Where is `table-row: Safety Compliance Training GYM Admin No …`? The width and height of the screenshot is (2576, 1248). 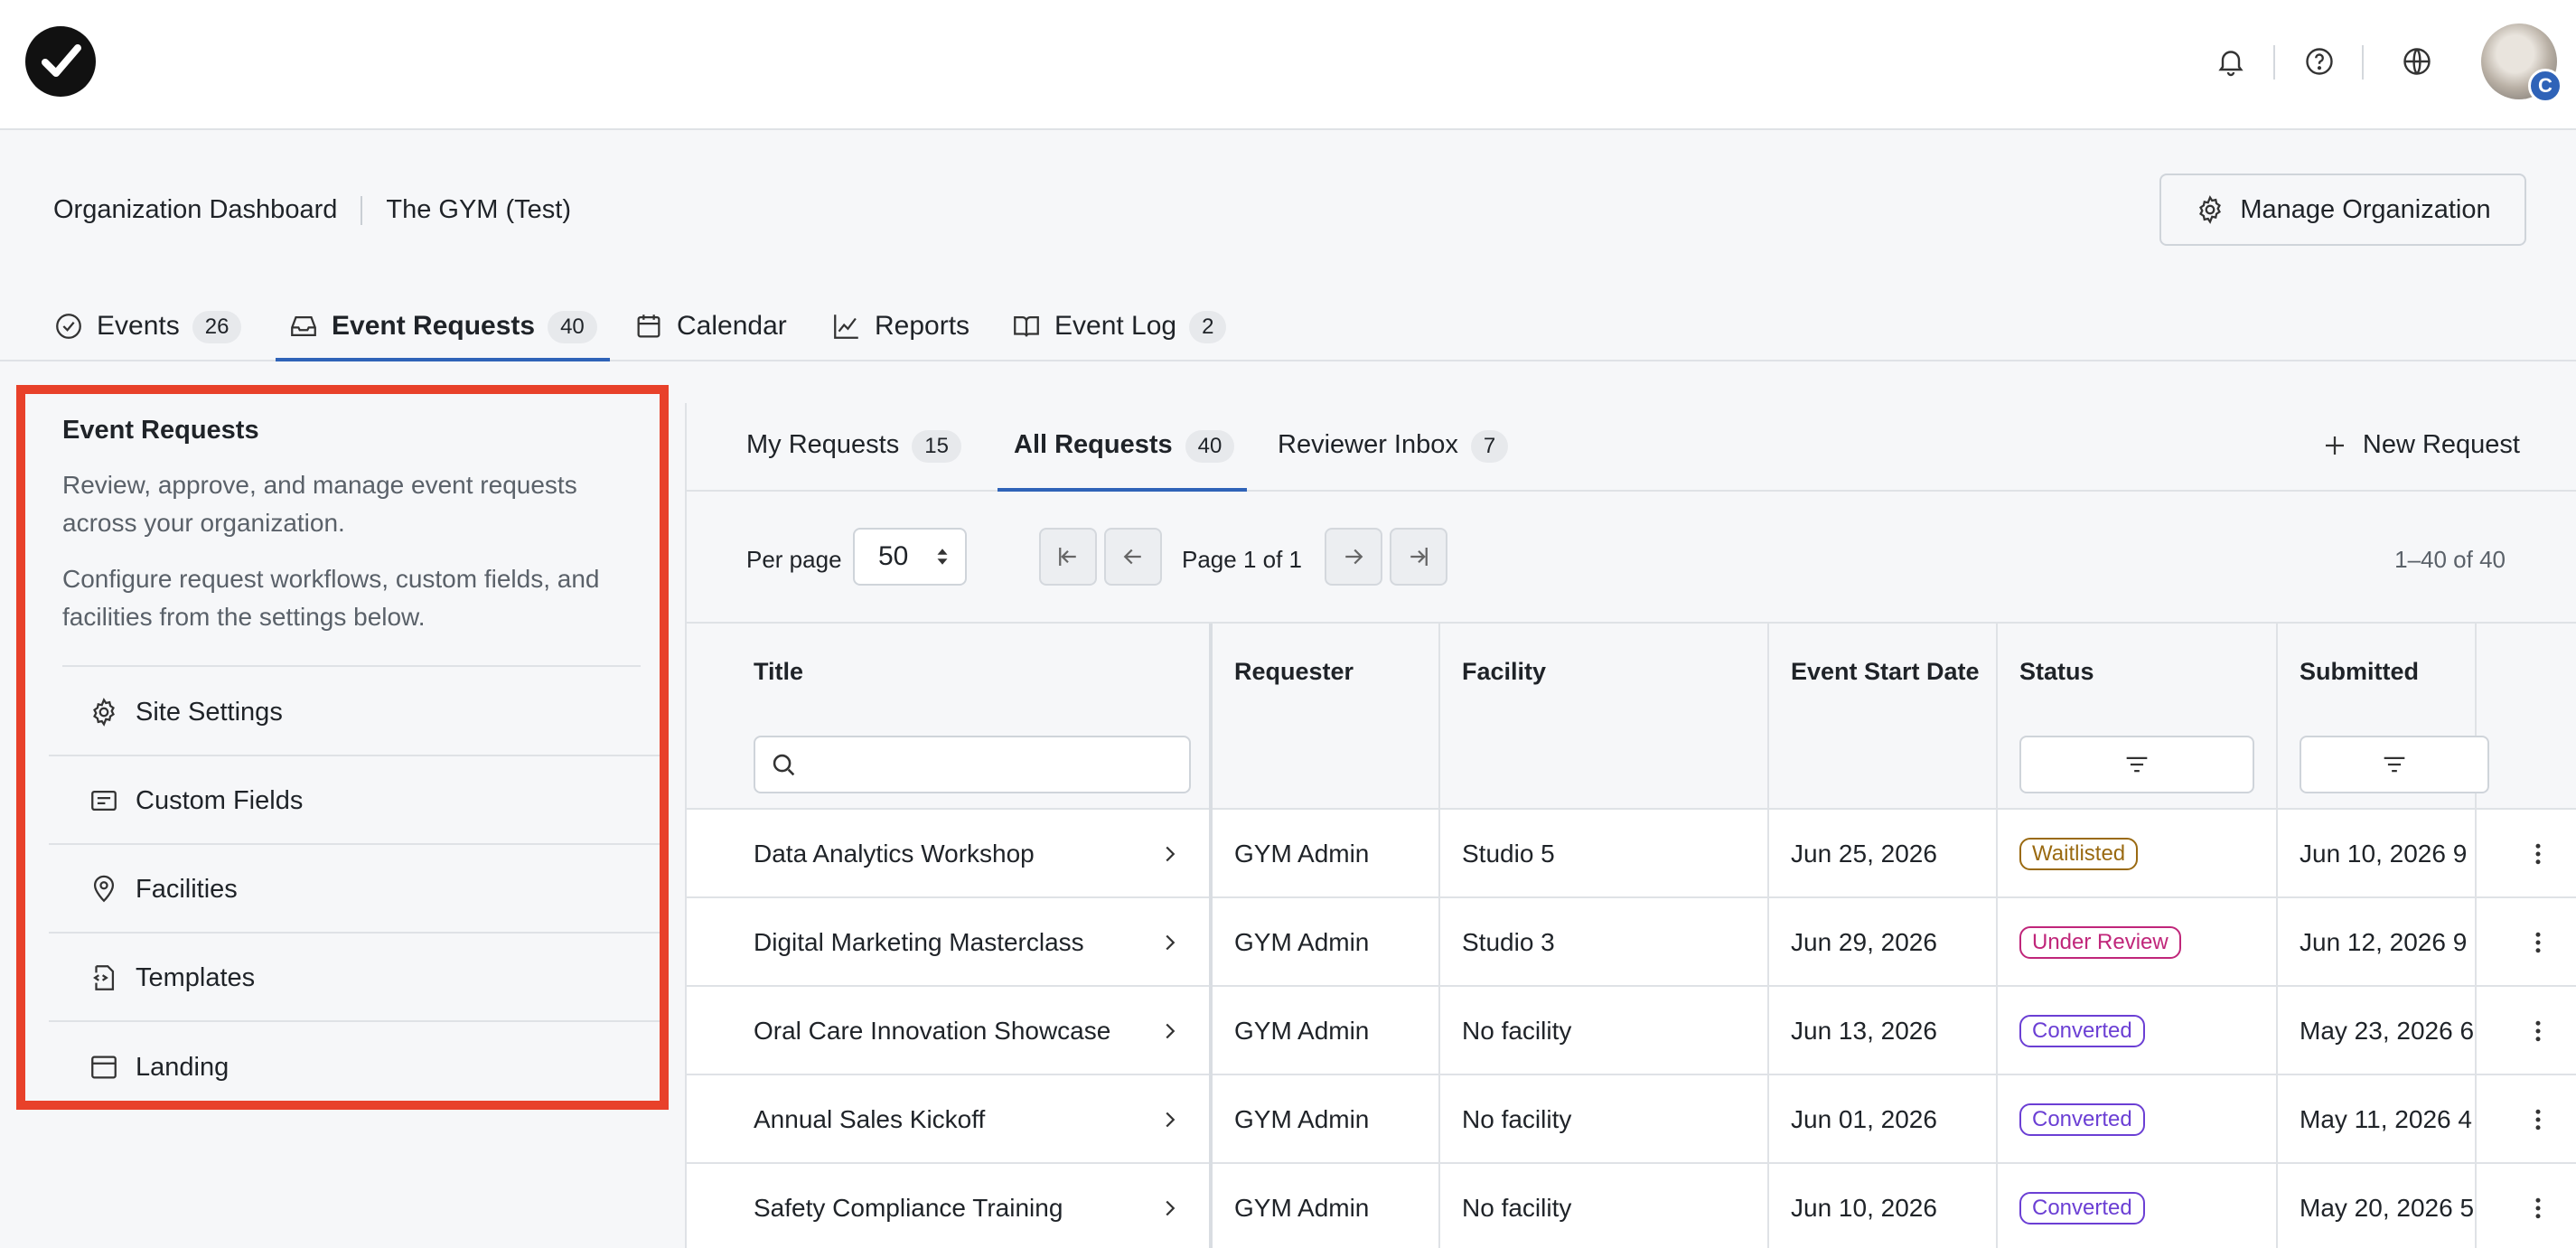
table-row: Safety Compliance Training GYM Admin No … is located at coordinates (1631, 1206).